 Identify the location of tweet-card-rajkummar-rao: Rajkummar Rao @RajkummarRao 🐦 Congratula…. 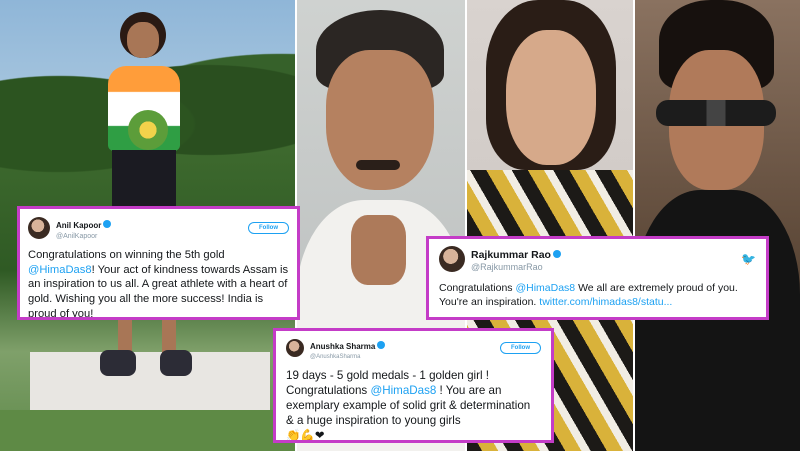
(597, 278).